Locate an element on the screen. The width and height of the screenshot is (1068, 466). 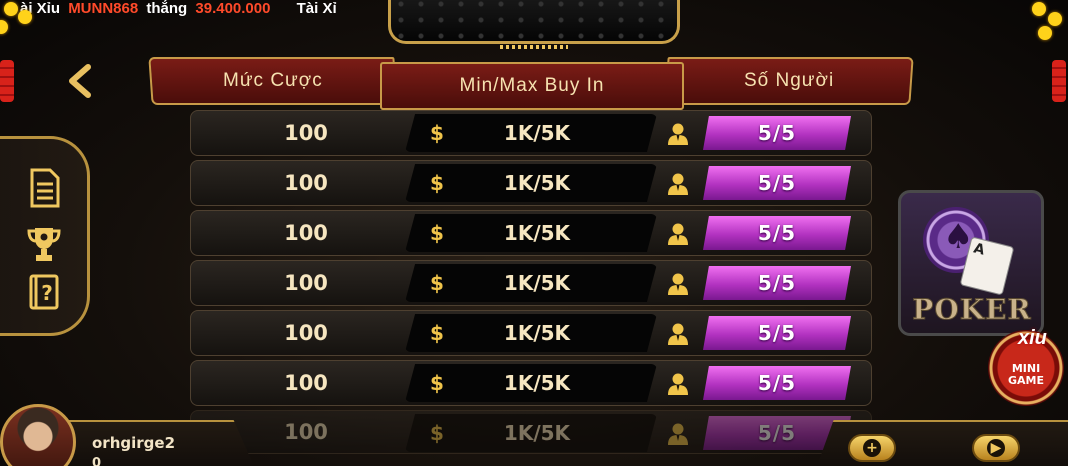
username: orhgirge2 is located at coordinates (134, 443).